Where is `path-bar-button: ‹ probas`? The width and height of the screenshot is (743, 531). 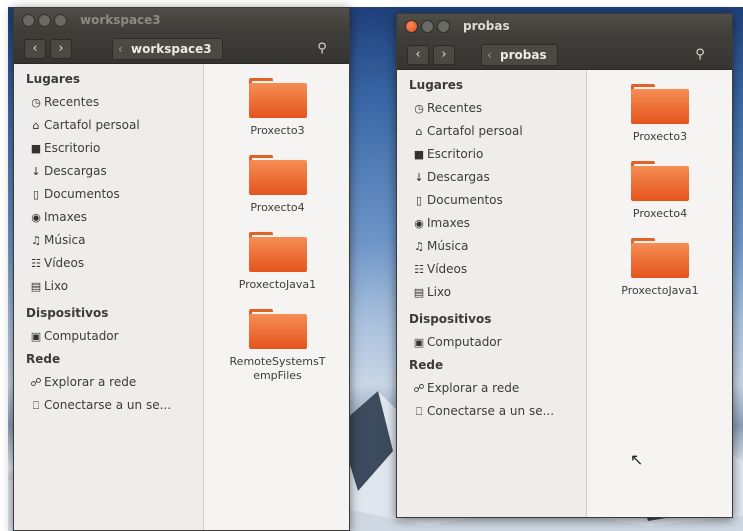 path-bar-button: ‹ probas is located at coordinates (519, 55).